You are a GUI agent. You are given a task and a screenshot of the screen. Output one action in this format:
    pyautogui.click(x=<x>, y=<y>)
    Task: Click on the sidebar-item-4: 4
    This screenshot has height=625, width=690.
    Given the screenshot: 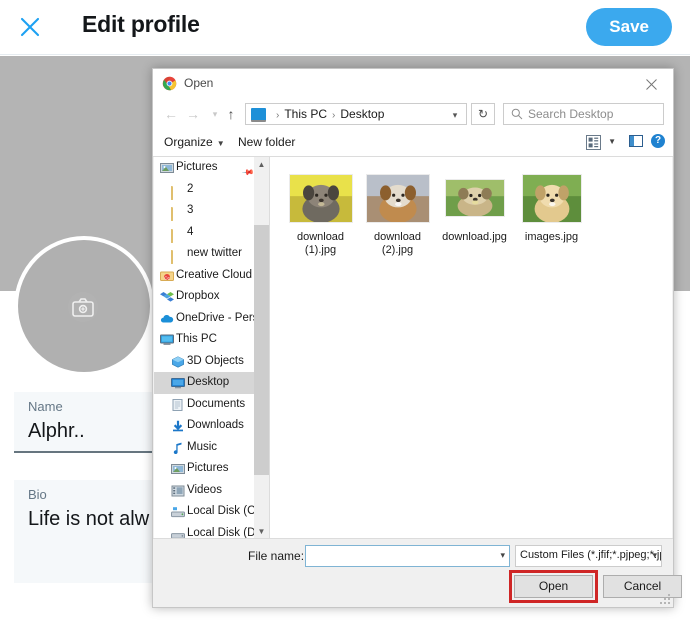 What is the action you would take?
    pyautogui.click(x=211, y=233)
    